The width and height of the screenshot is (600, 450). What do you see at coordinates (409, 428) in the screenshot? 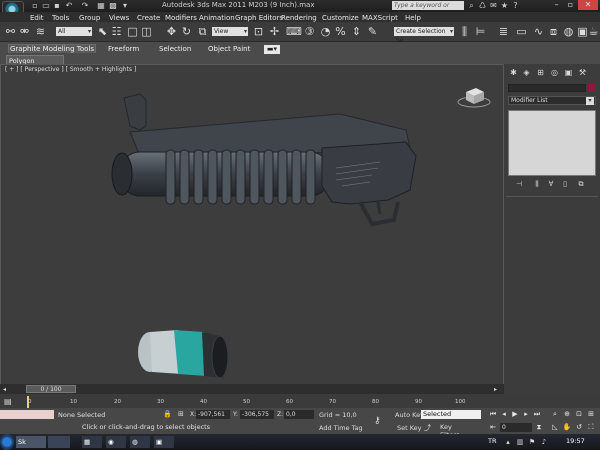
I see `set-key-button: Set Key` at bounding box center [409, 428].